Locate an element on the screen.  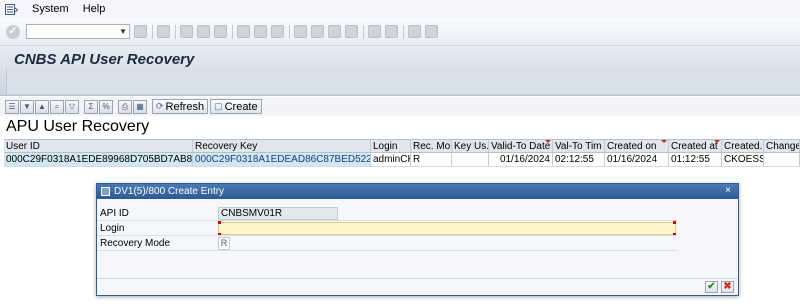
next-page-icon is located at coordinates (334, 31).